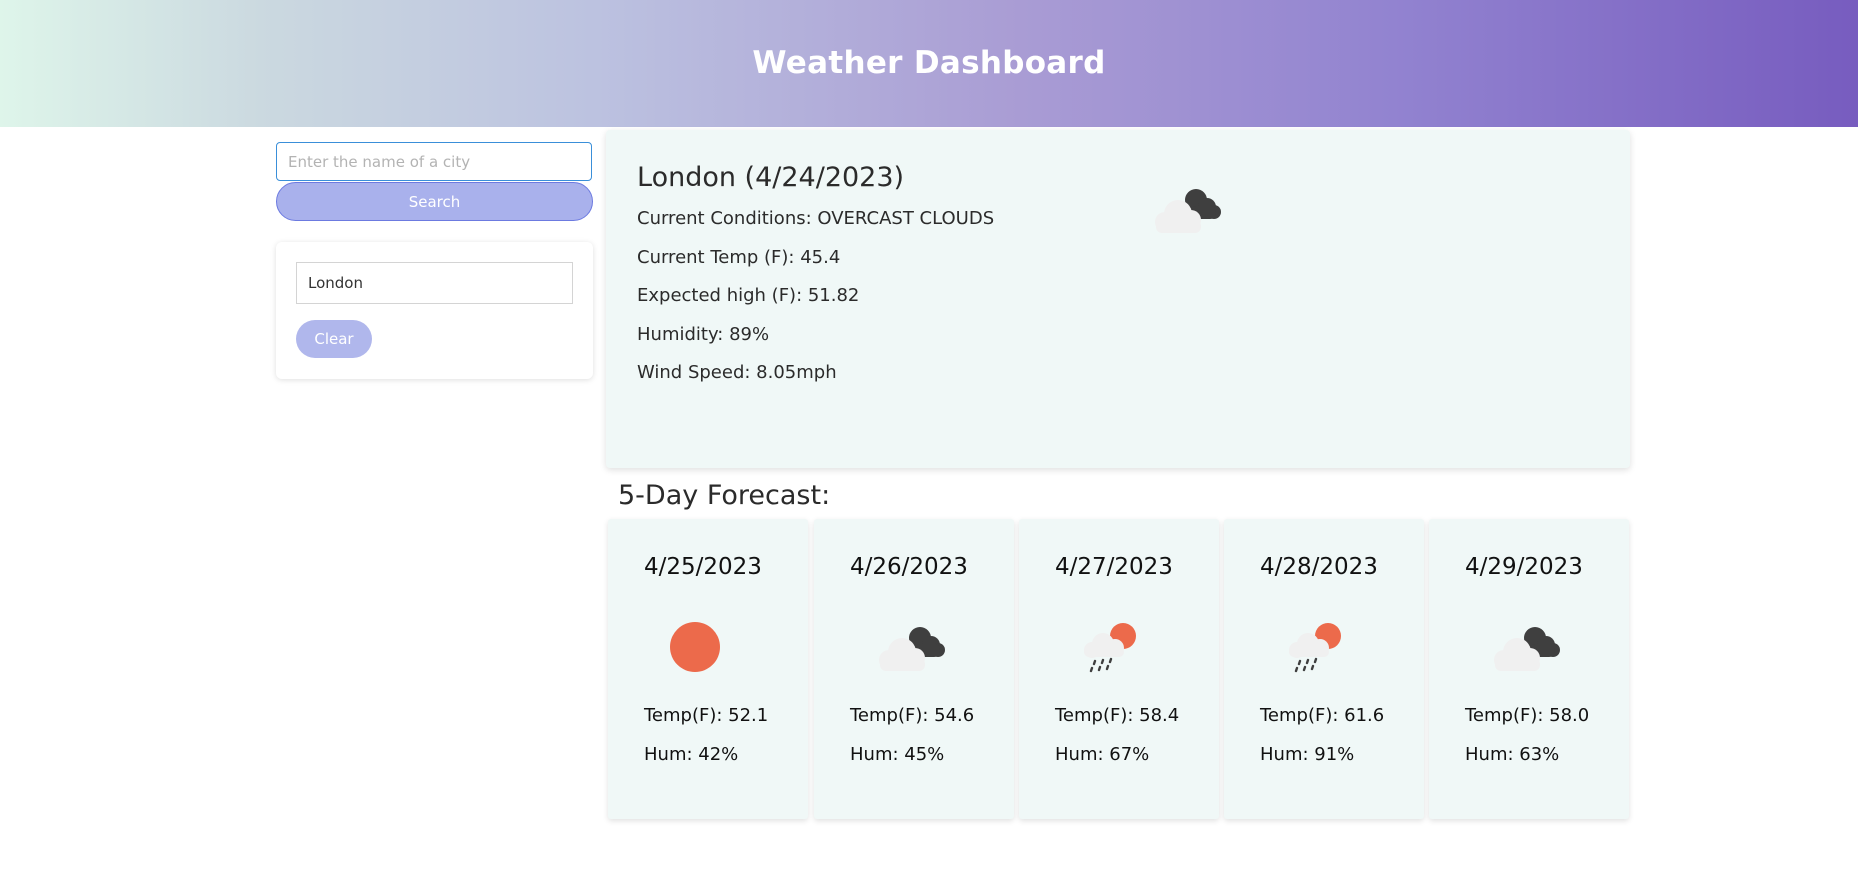 The width and height of the screenshot is (1858, 881). I want to click on forecast-card: 4/27/2023 Temp(F): 58.4 Hum: 67%, so click(1119, 669).